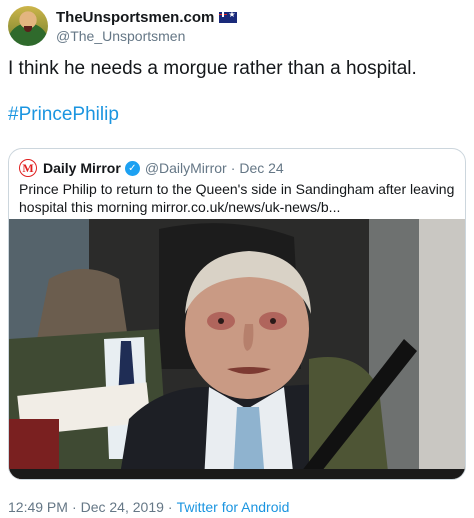 Image resolution: width=474 pixels, height=518 pixels. Describe the element at coordinates (122, 507) in the screenshot. I see `tweet-date: Dec 24, 2019` at that location.